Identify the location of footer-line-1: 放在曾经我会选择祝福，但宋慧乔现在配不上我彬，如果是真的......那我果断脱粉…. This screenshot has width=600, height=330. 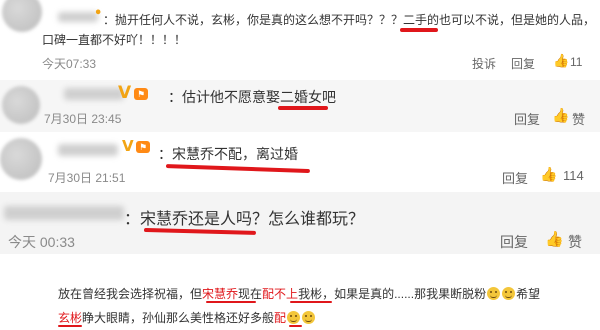
(299, 293).